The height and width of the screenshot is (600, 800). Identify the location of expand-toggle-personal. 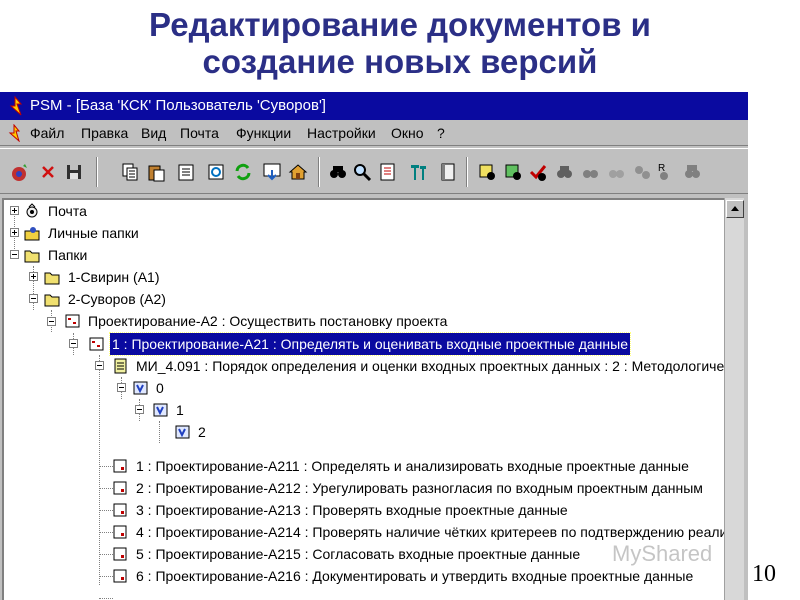
(14, 232).